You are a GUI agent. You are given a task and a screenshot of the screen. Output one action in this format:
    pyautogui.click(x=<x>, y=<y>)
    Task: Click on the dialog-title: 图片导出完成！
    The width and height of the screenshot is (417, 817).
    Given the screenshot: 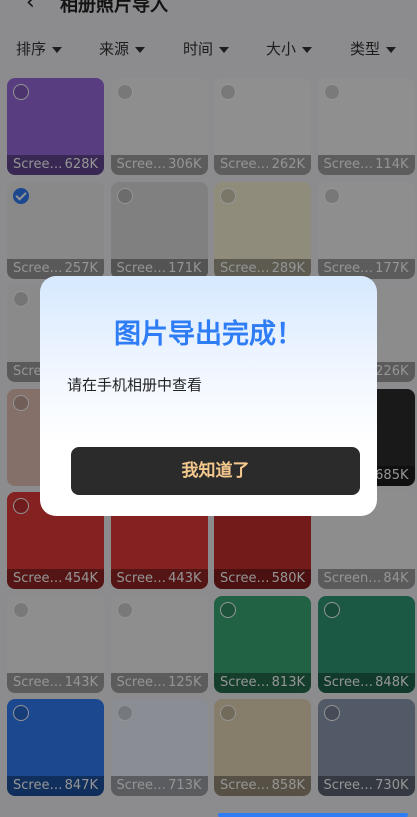 What is the action you would take?
    pyautogui.click(x=208, y=334)
    